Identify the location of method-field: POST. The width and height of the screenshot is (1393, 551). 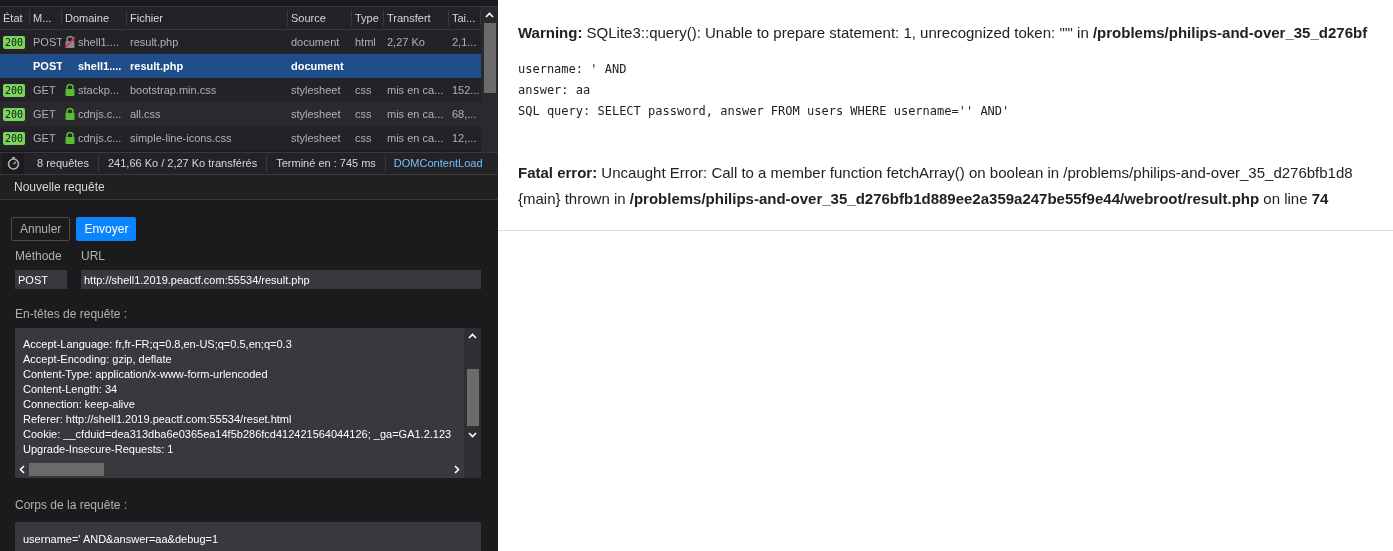
(41, 279).